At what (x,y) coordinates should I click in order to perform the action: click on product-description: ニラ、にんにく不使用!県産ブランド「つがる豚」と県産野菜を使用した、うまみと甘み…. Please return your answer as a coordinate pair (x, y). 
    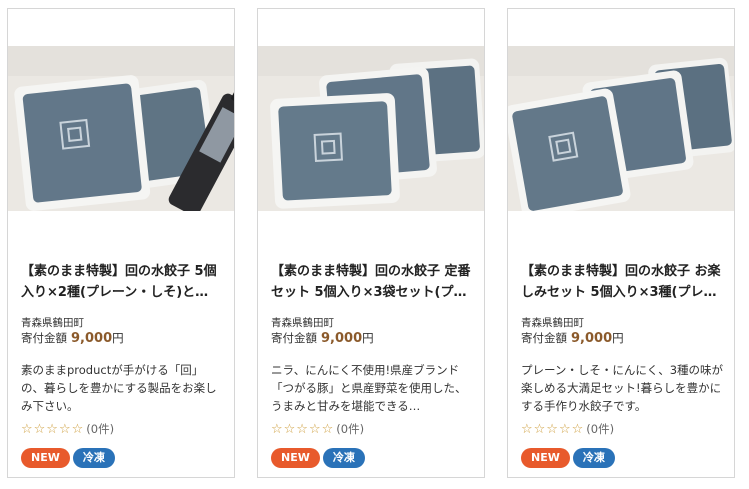
    Looking at the image, I should click on (369, 388).